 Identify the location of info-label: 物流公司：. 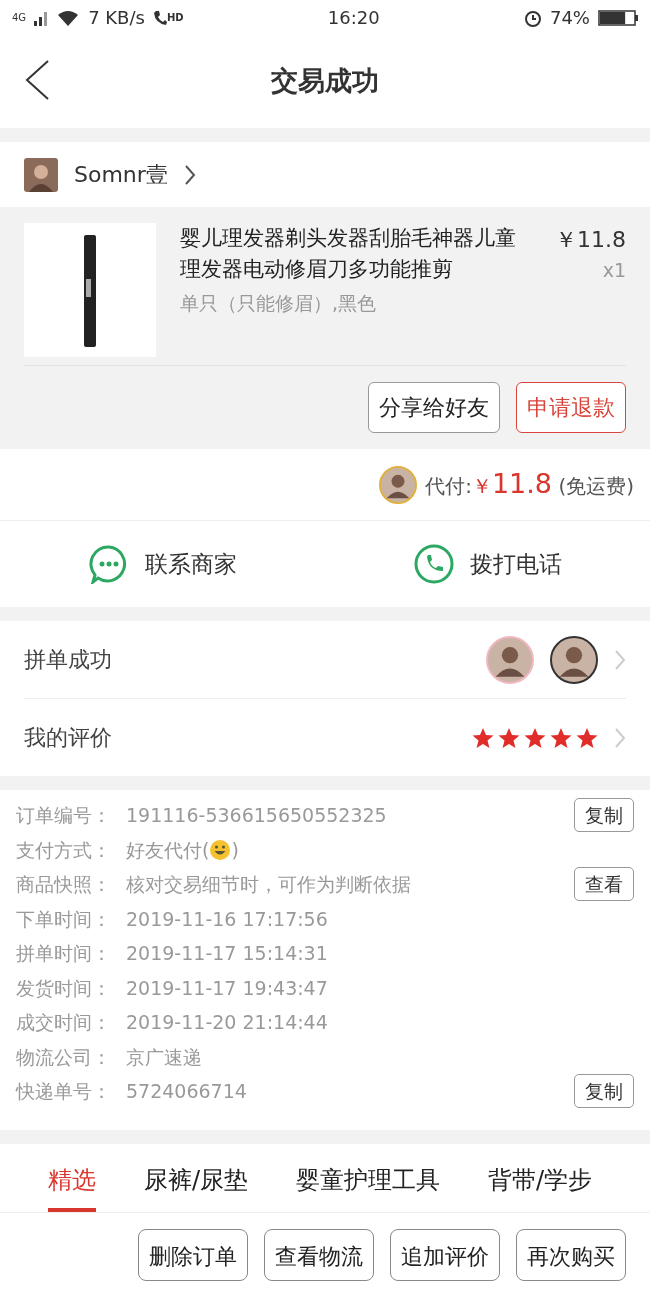
(64, 1057).